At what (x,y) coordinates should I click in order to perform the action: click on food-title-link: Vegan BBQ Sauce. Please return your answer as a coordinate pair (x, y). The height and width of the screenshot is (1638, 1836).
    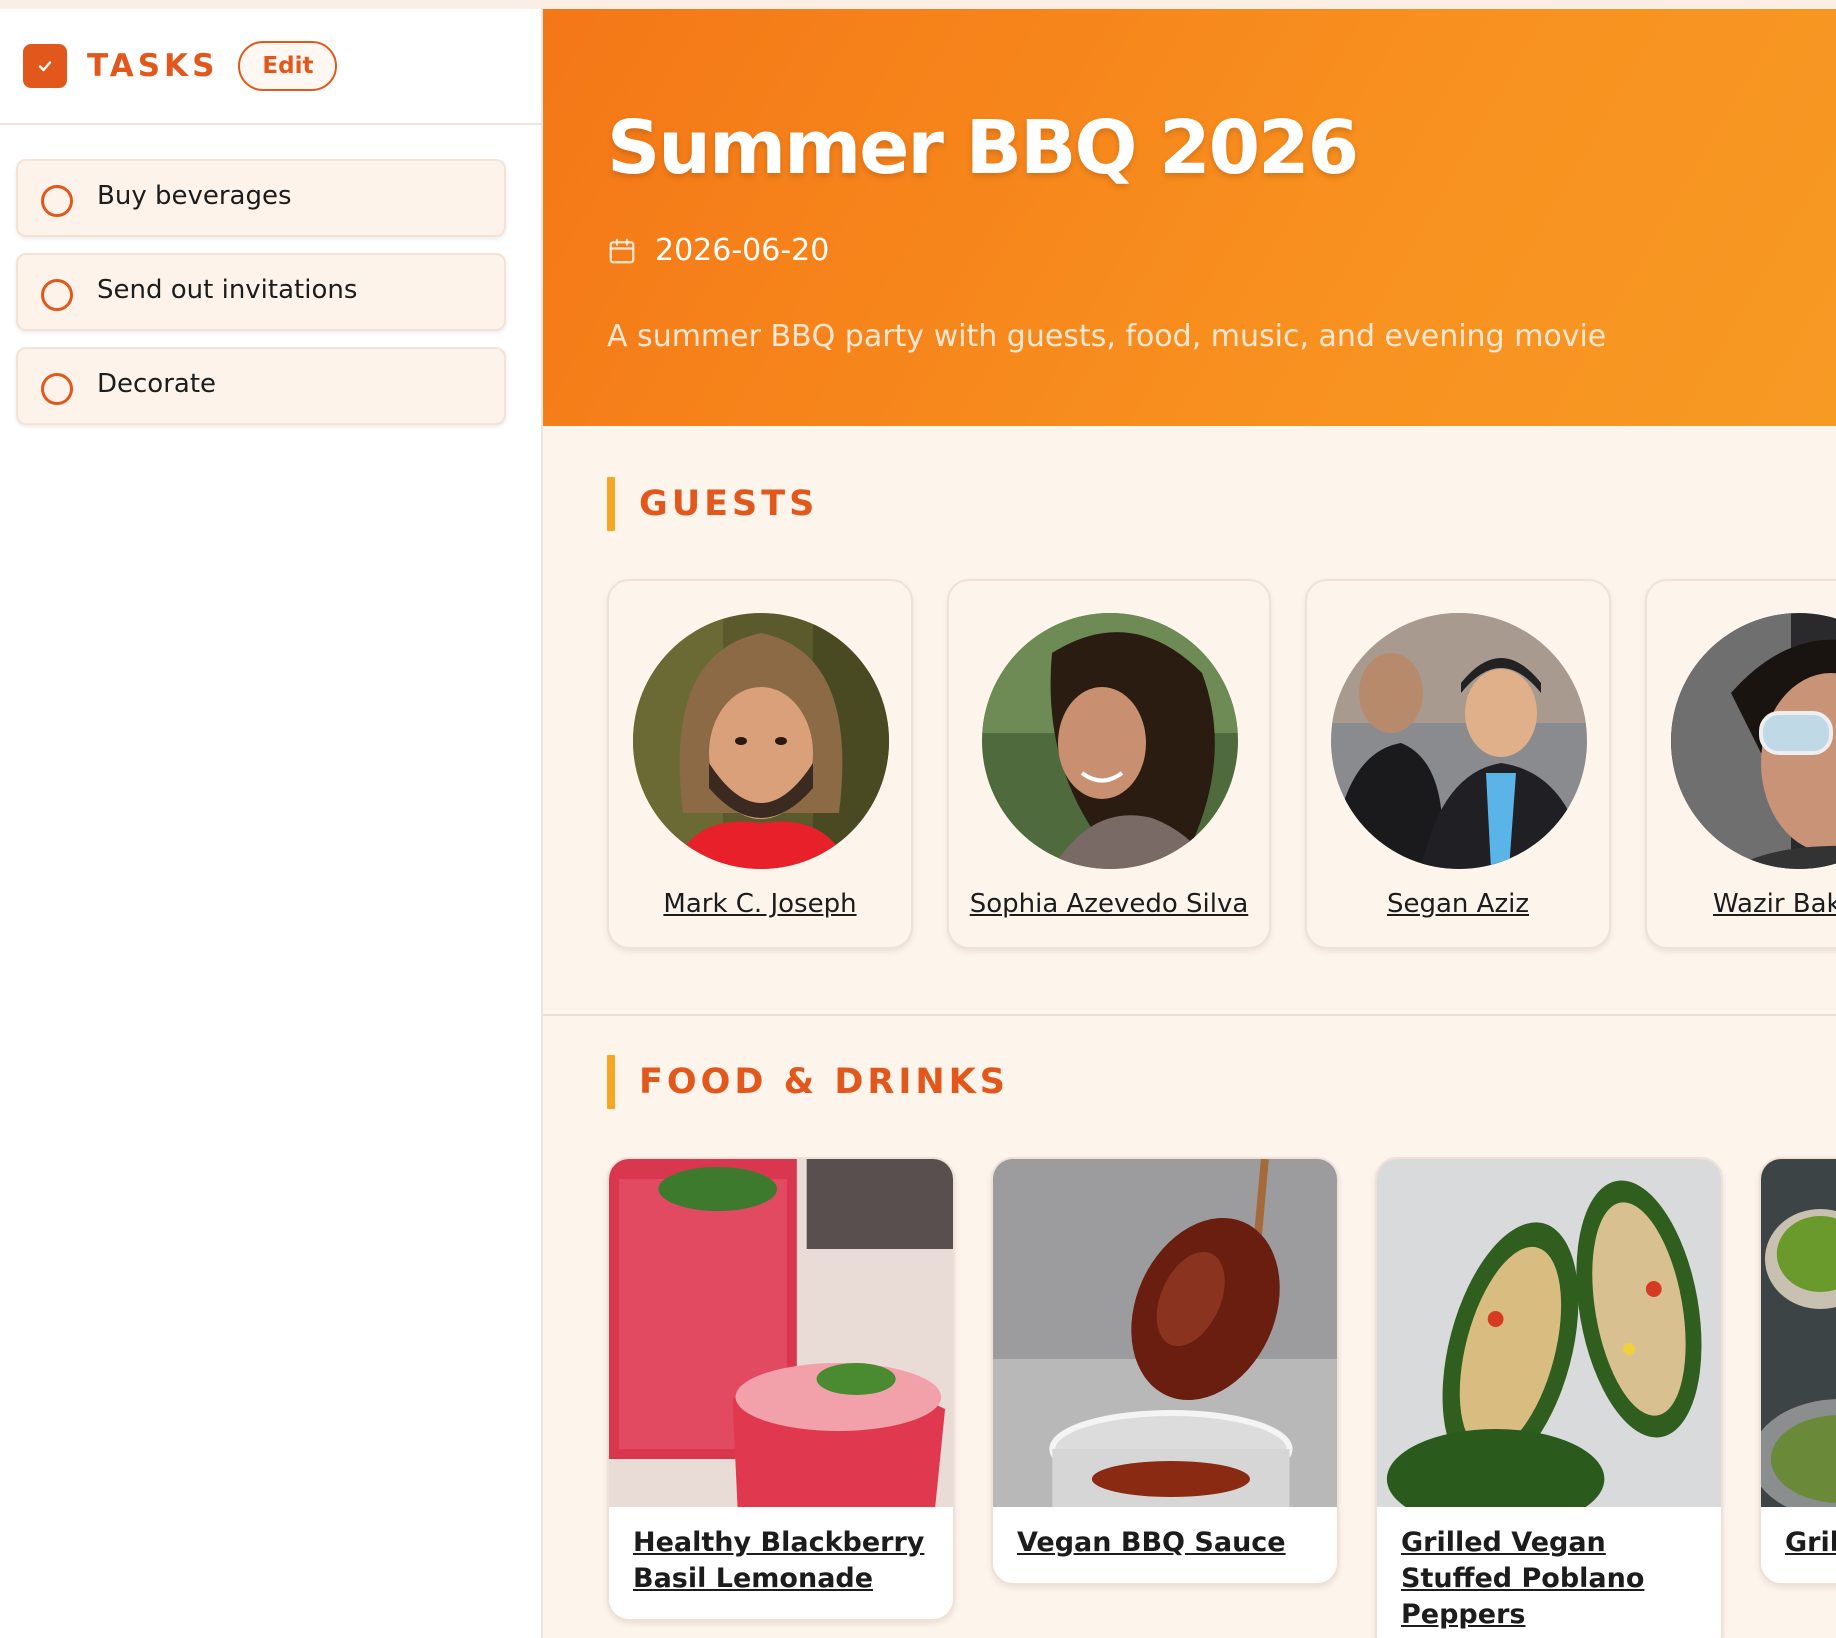
    Looking at the image, I should click on (1165, 1545).